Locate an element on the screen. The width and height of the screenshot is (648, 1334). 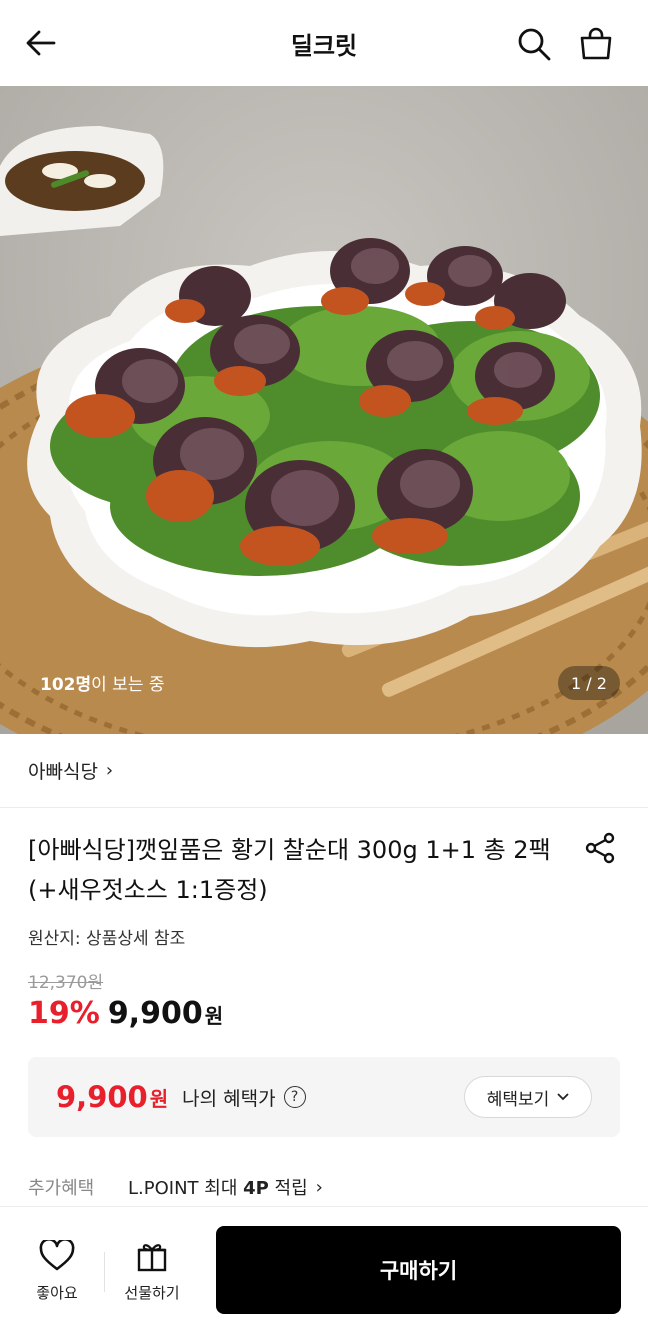
arrow-left-icon is located at coordinates (41, 43).